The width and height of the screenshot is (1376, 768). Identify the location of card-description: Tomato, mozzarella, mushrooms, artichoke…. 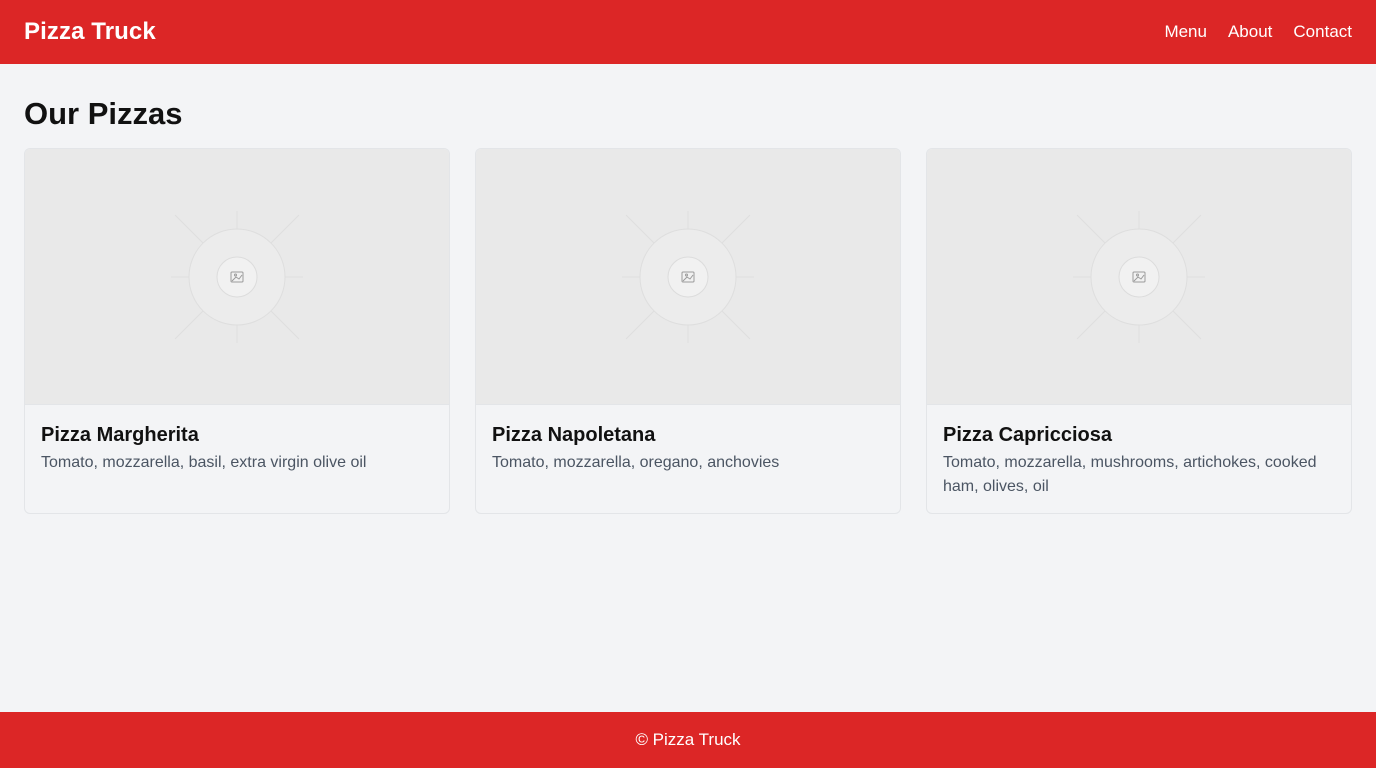
(1130, 474).